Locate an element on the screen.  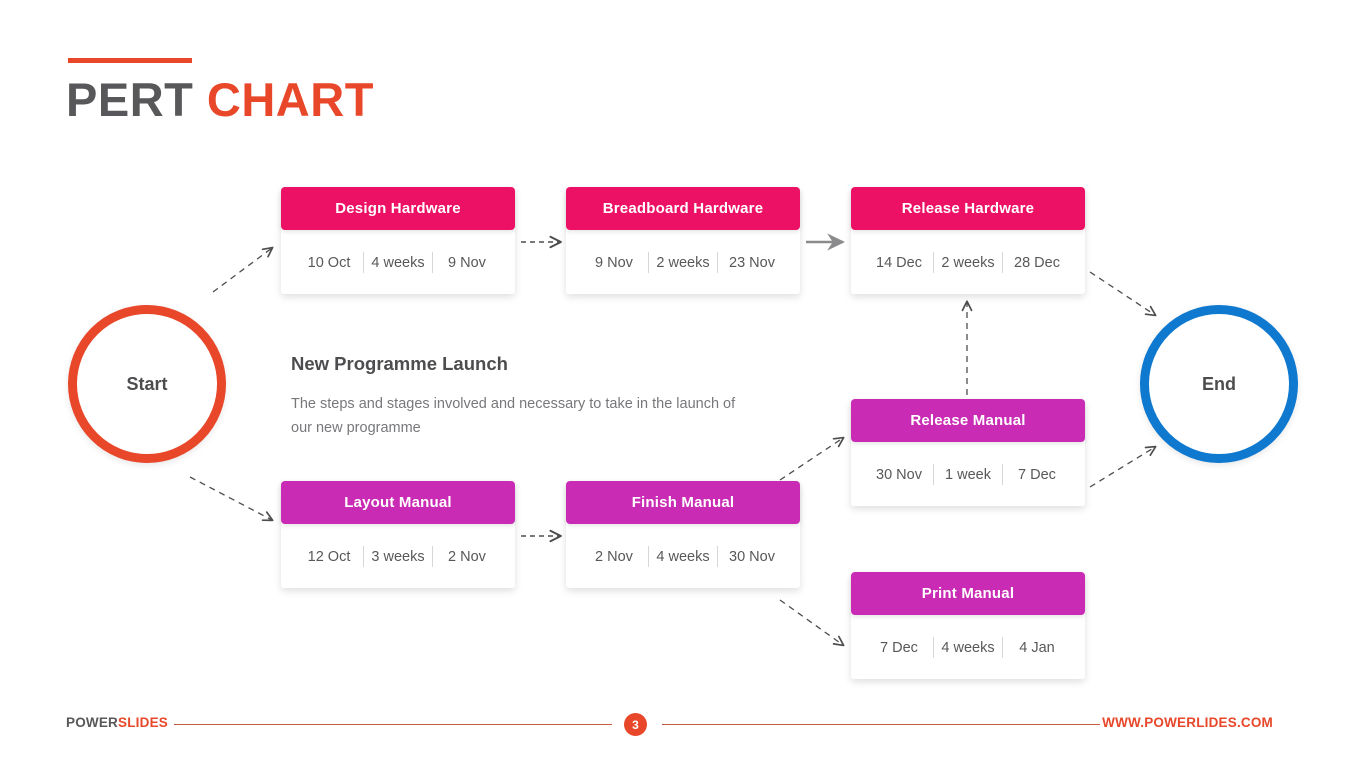
task-card-finish-manual: Finish Manual 2 Nov 4 weeks 30 Nov is located at coordinates (683, 534).